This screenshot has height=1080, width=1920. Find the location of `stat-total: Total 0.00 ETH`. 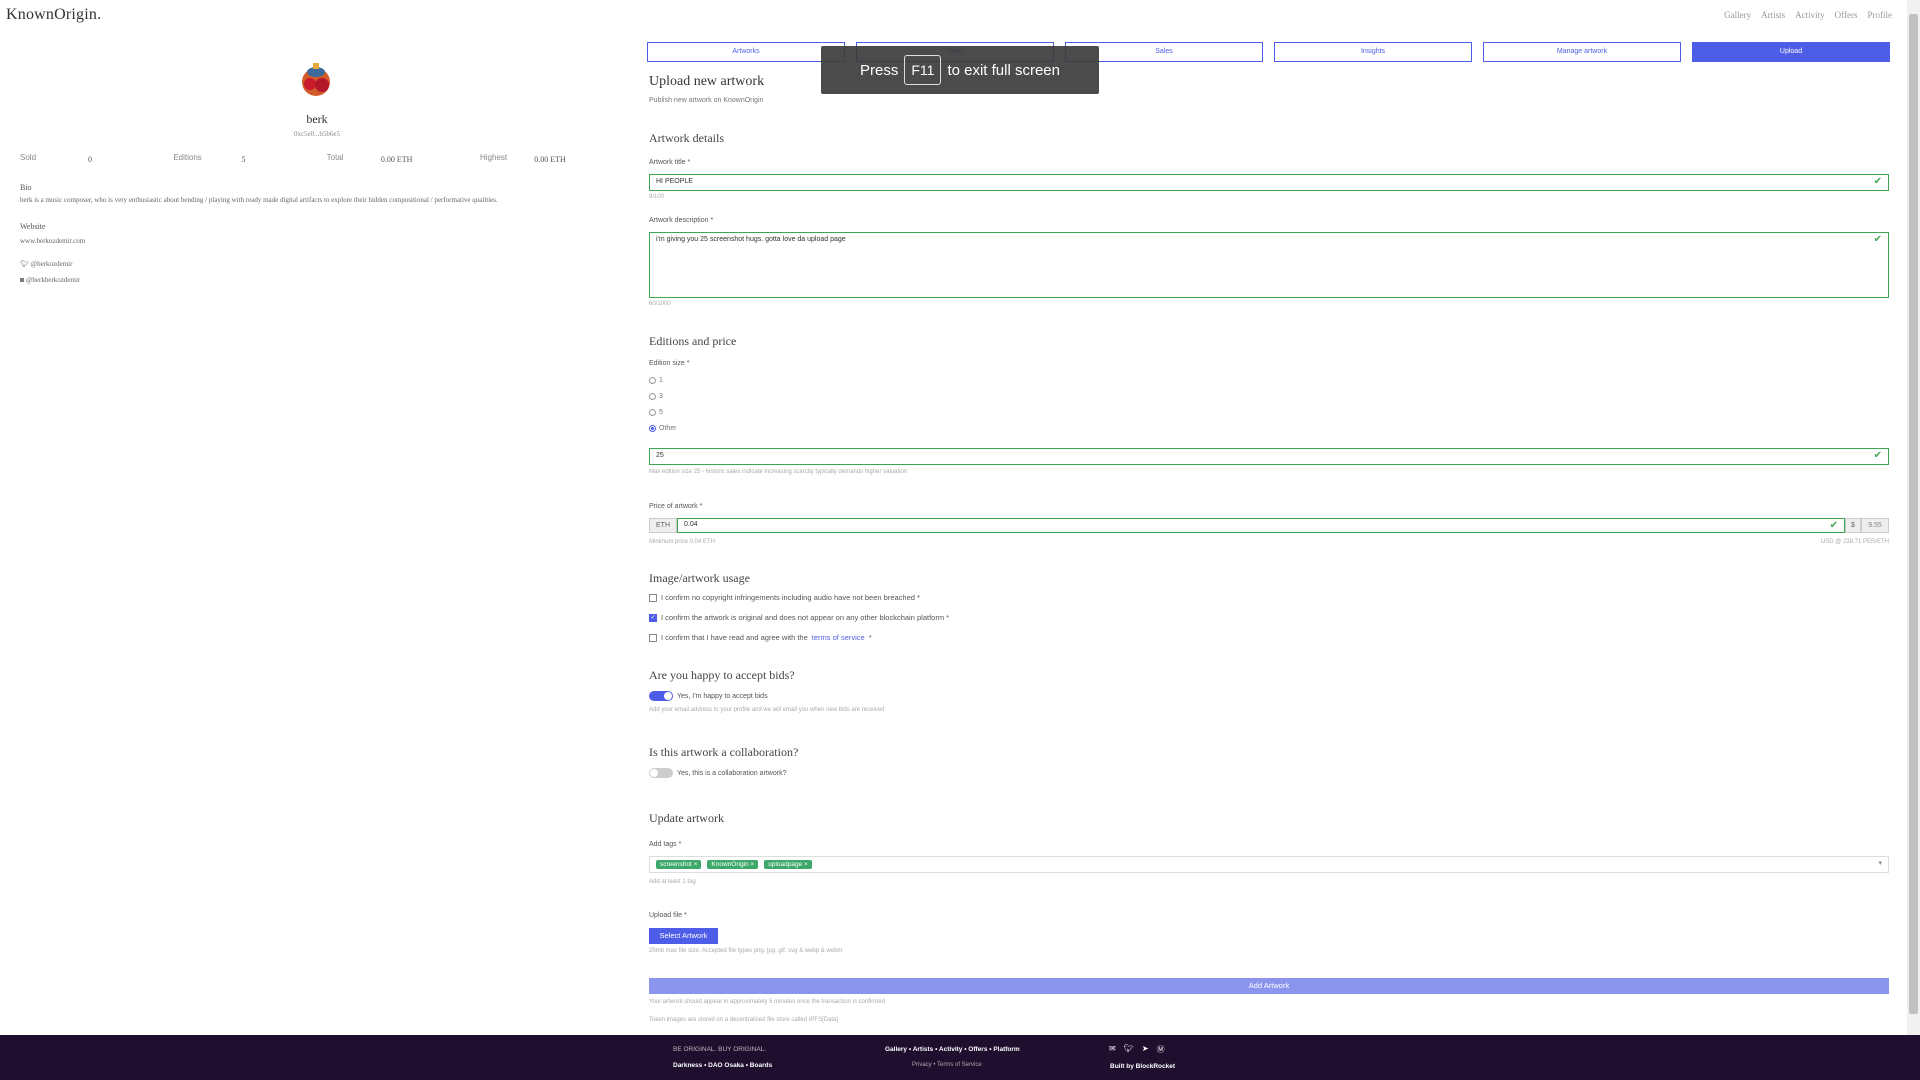

stat-total: Total 0.00 ETH is located at coordinates (369, 158).